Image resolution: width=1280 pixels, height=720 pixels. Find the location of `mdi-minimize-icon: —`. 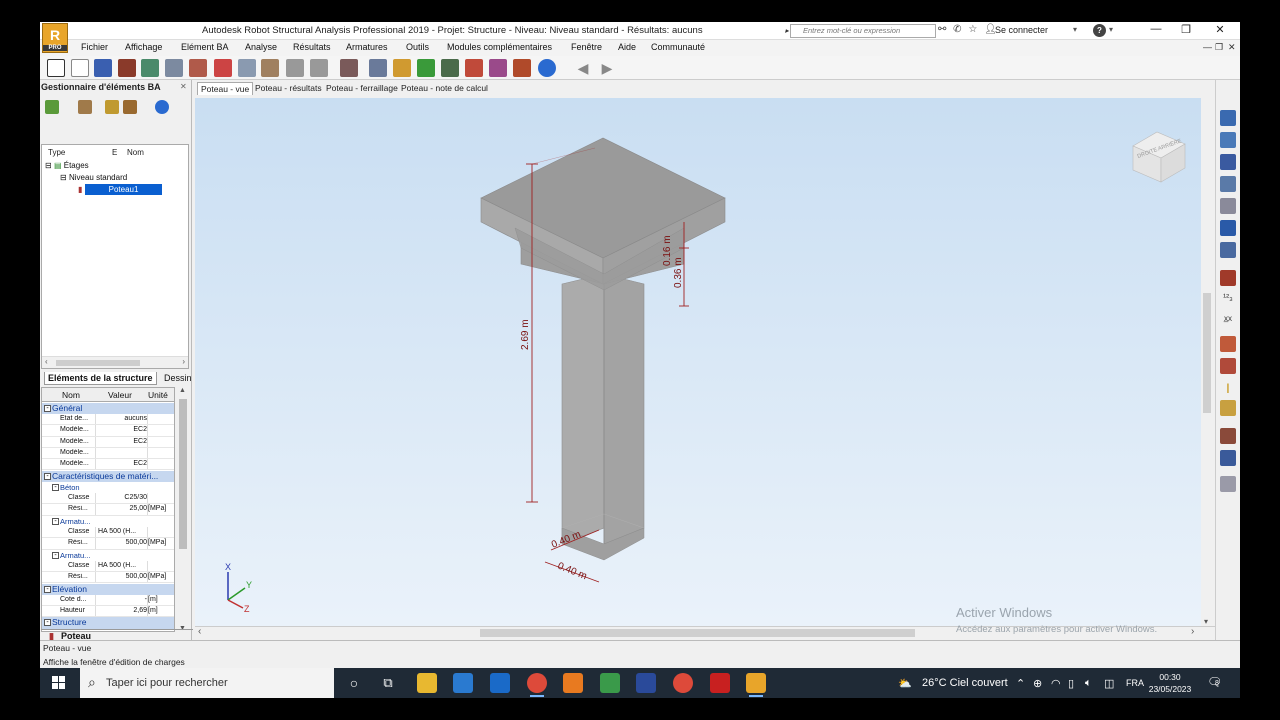

mdi-minimize-icon: — is located at coordinates (1207, 47).